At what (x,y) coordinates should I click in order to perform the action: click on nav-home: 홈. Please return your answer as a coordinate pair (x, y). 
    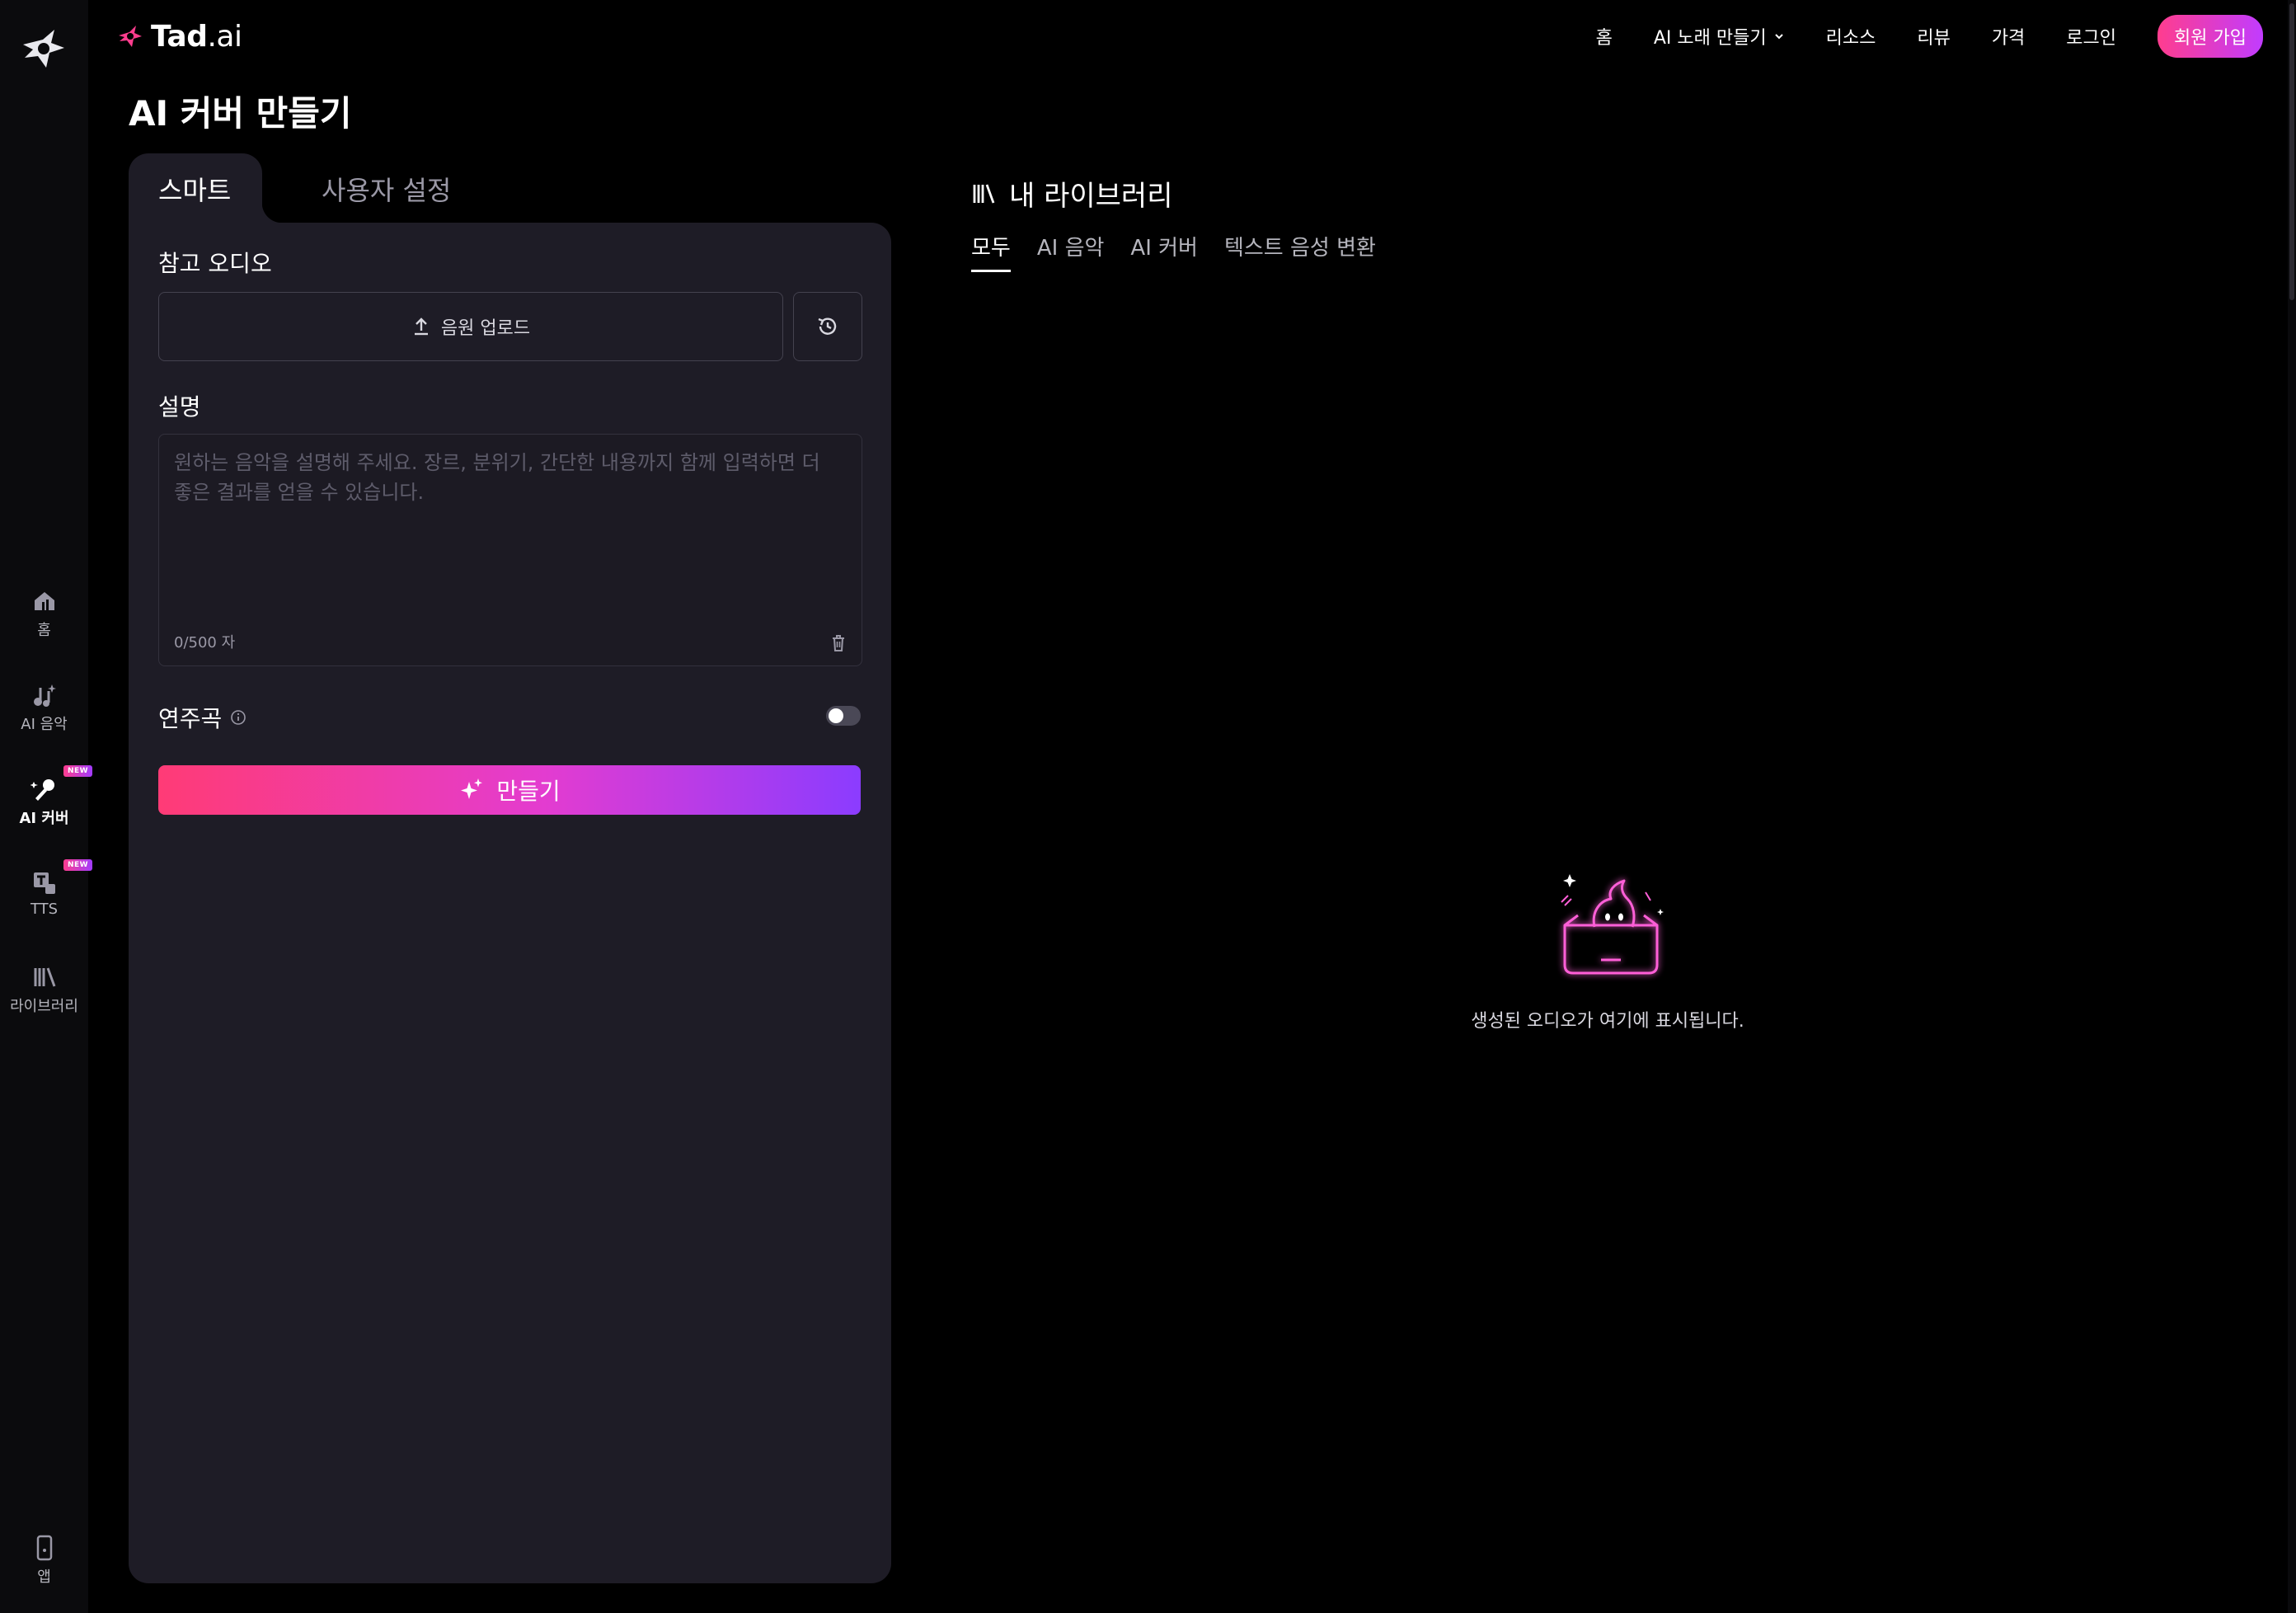
    Looking at the image, I should click on (1605, 36).